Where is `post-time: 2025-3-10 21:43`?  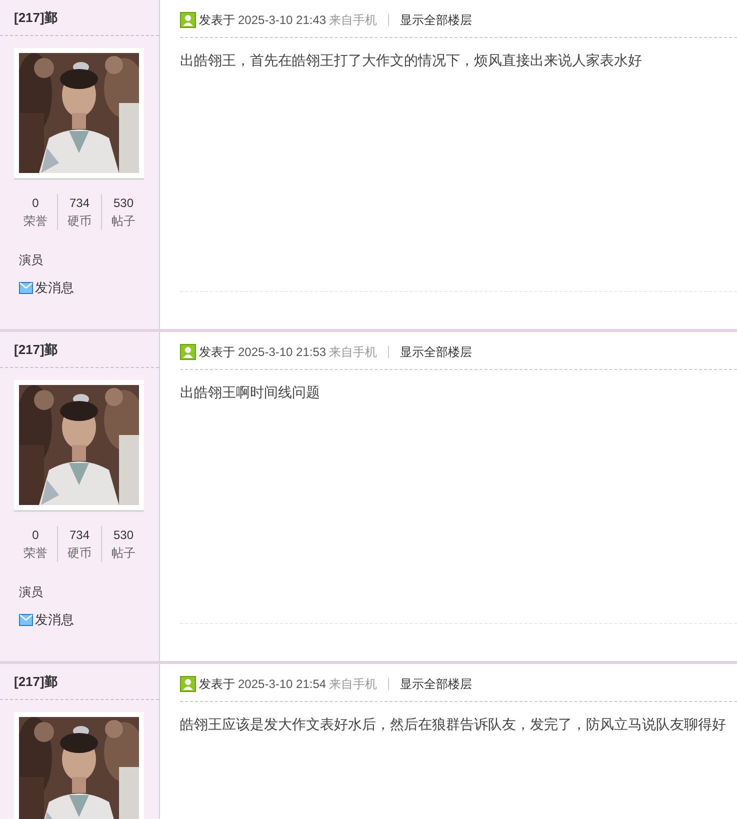
post-time: 2025-3-10 21:43 is located at coordinates (282, 20).